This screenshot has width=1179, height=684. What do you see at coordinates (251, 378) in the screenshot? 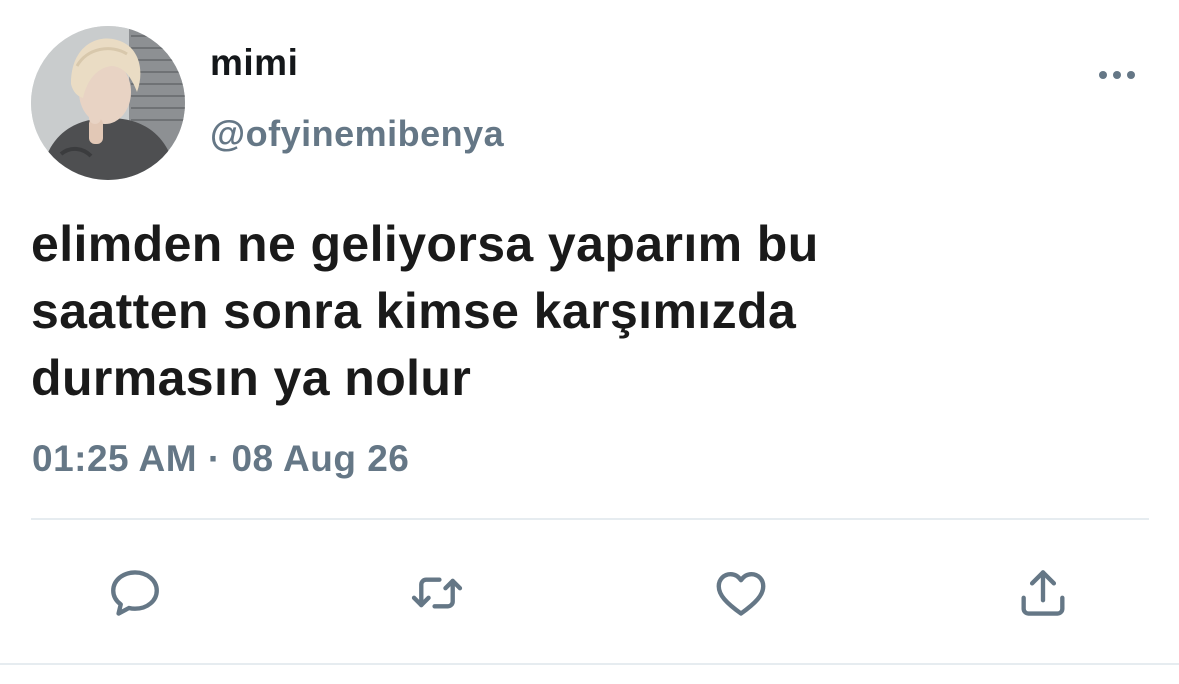
I see `tweet-text-line: durmasın ya nolur` at bounding box center [251, 378].